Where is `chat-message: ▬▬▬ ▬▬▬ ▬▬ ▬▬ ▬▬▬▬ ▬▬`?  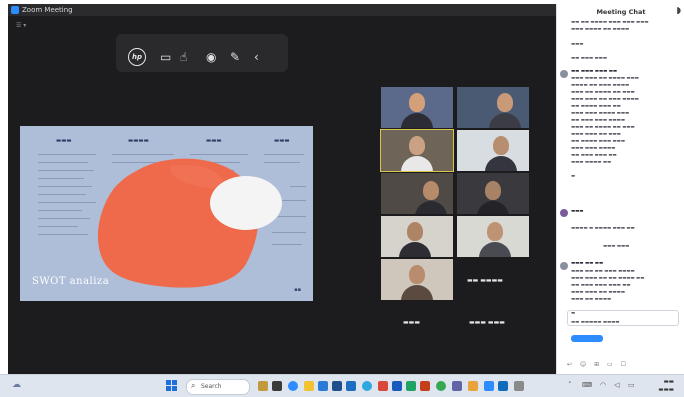
chat-message: ▬▬▬ ▬▬▬ ▬▬ ▬▬ ▬▬▬▬ ▬▬ is located at coordinates (608, 278).